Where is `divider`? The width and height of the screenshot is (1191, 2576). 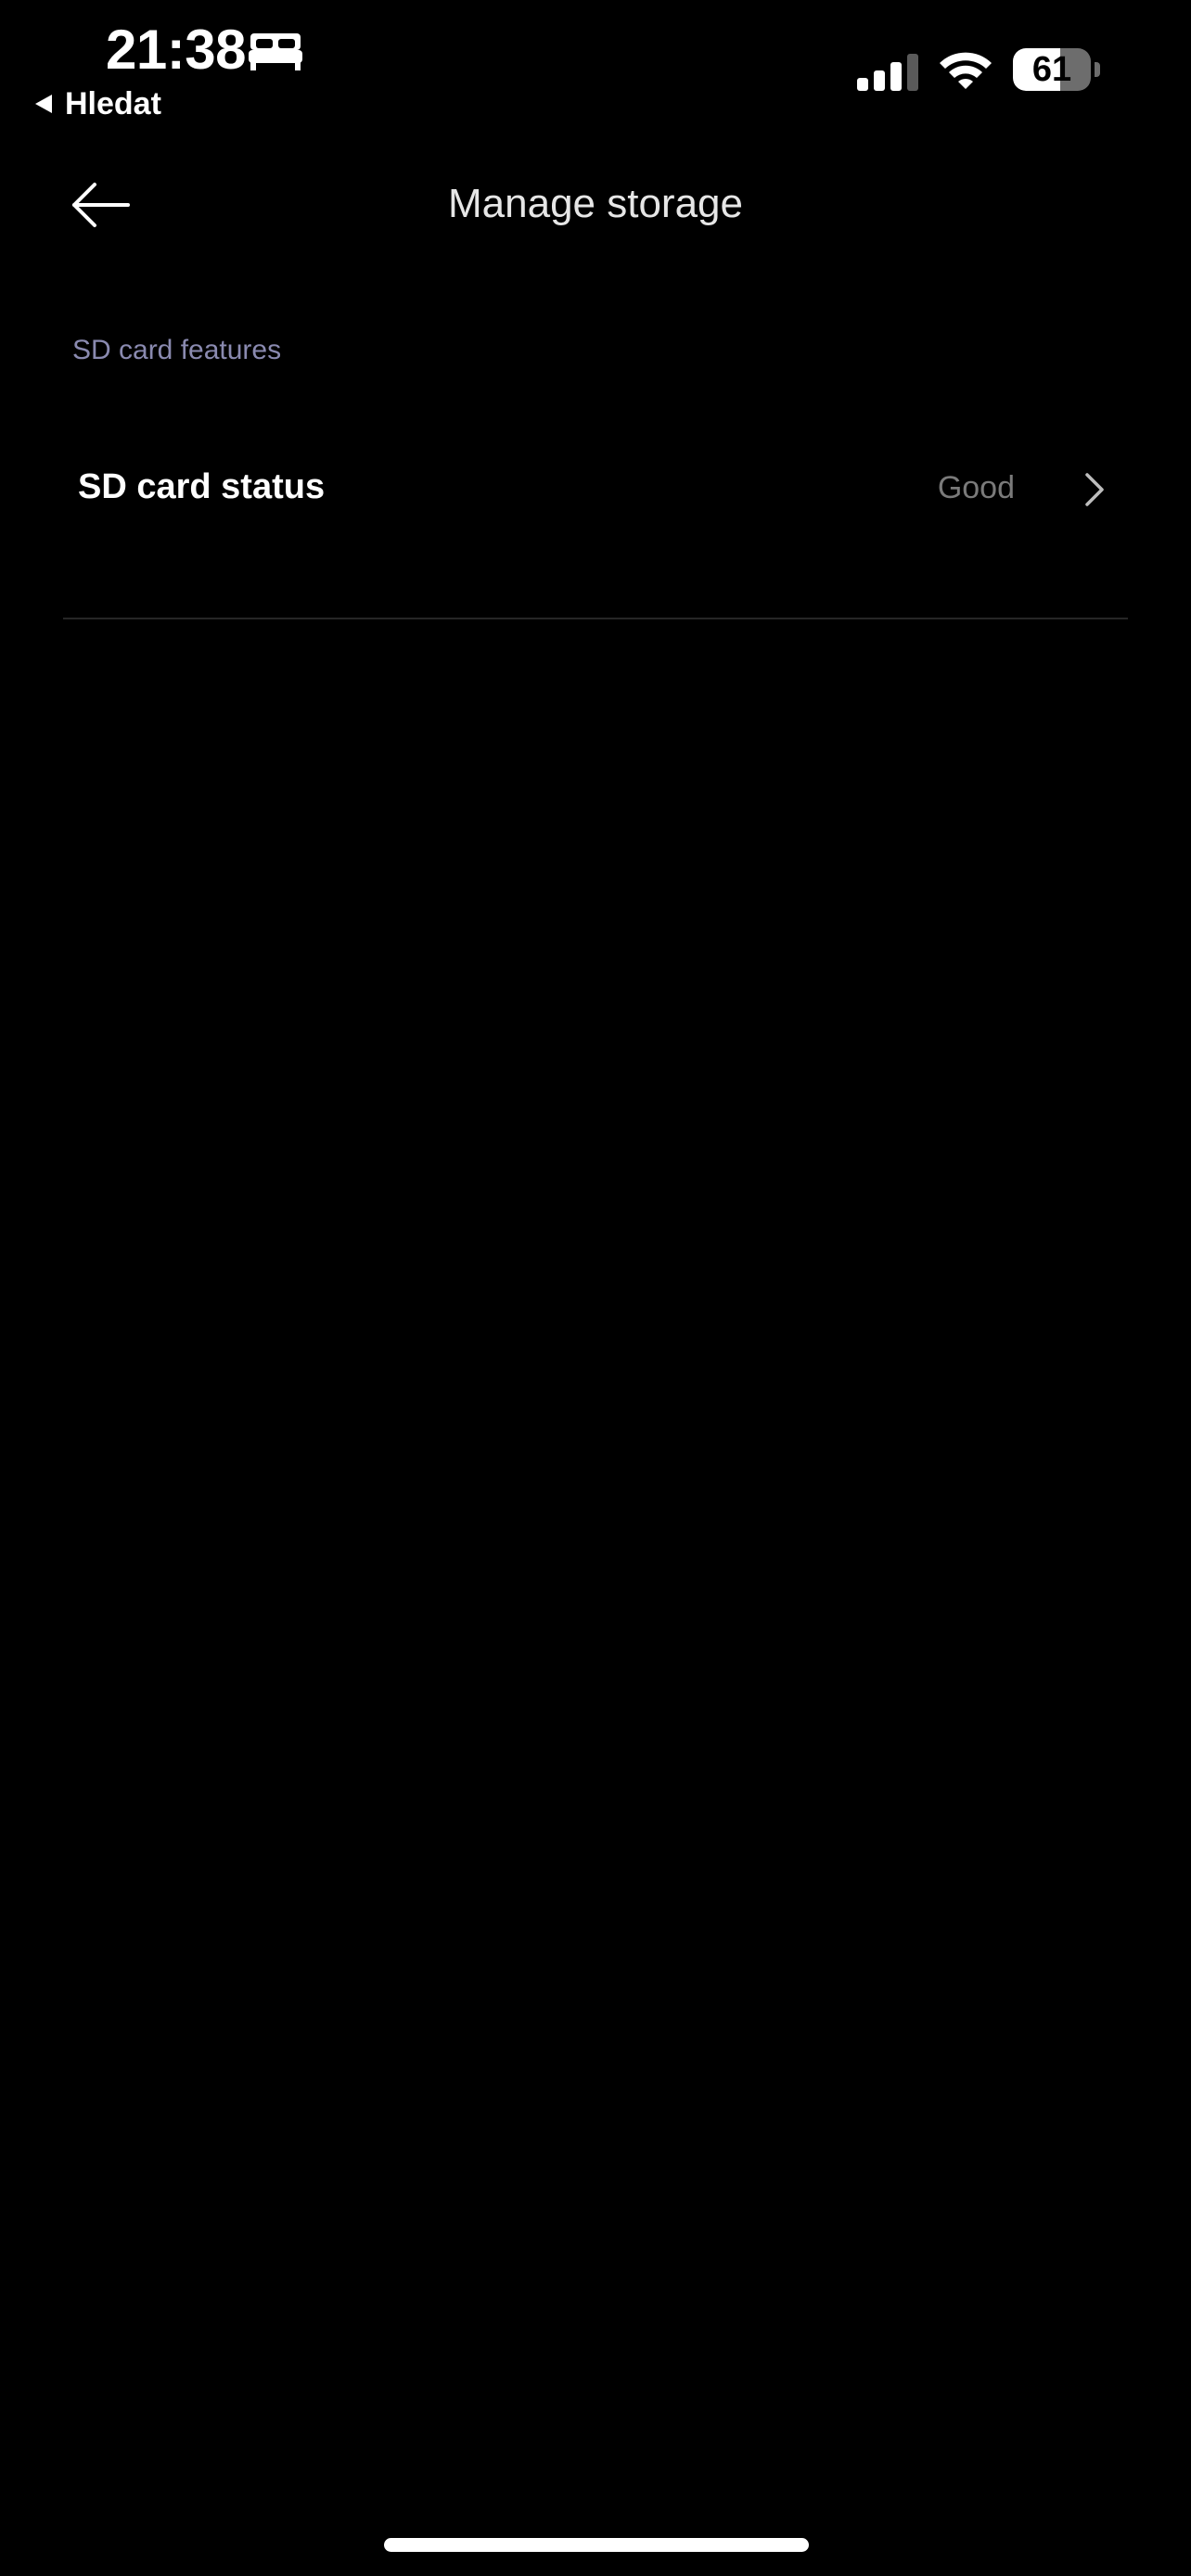
divider is located at coordinates (595, 618).